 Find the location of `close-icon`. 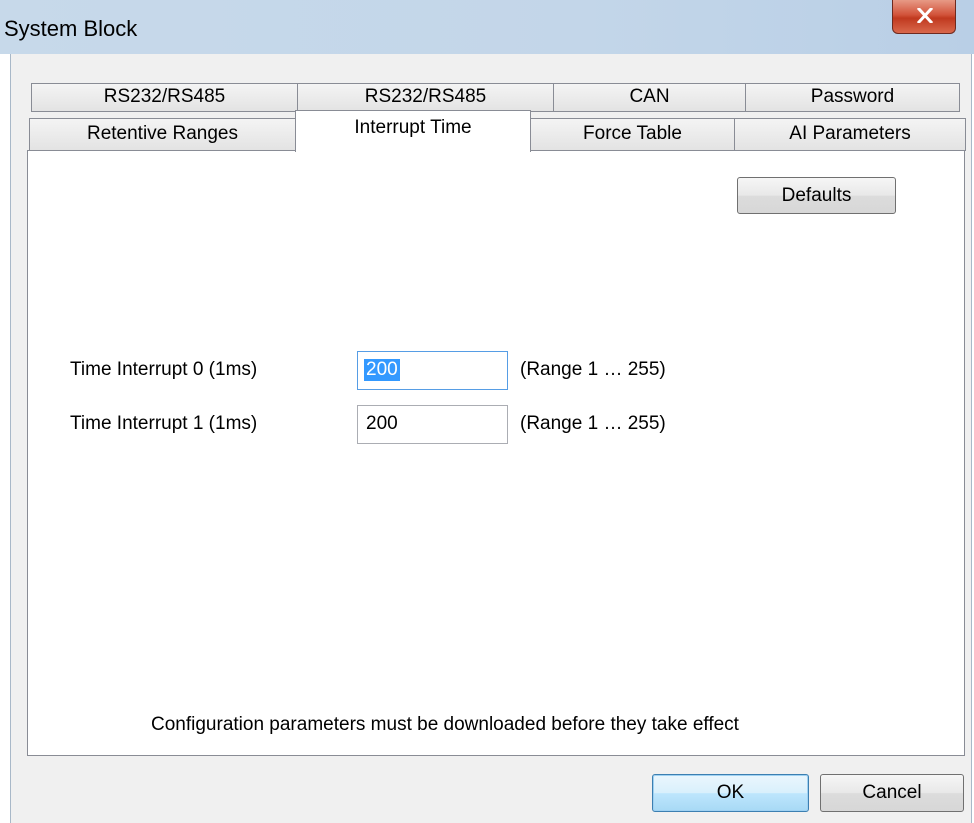

close-icon is located at coordinates (925, 15).